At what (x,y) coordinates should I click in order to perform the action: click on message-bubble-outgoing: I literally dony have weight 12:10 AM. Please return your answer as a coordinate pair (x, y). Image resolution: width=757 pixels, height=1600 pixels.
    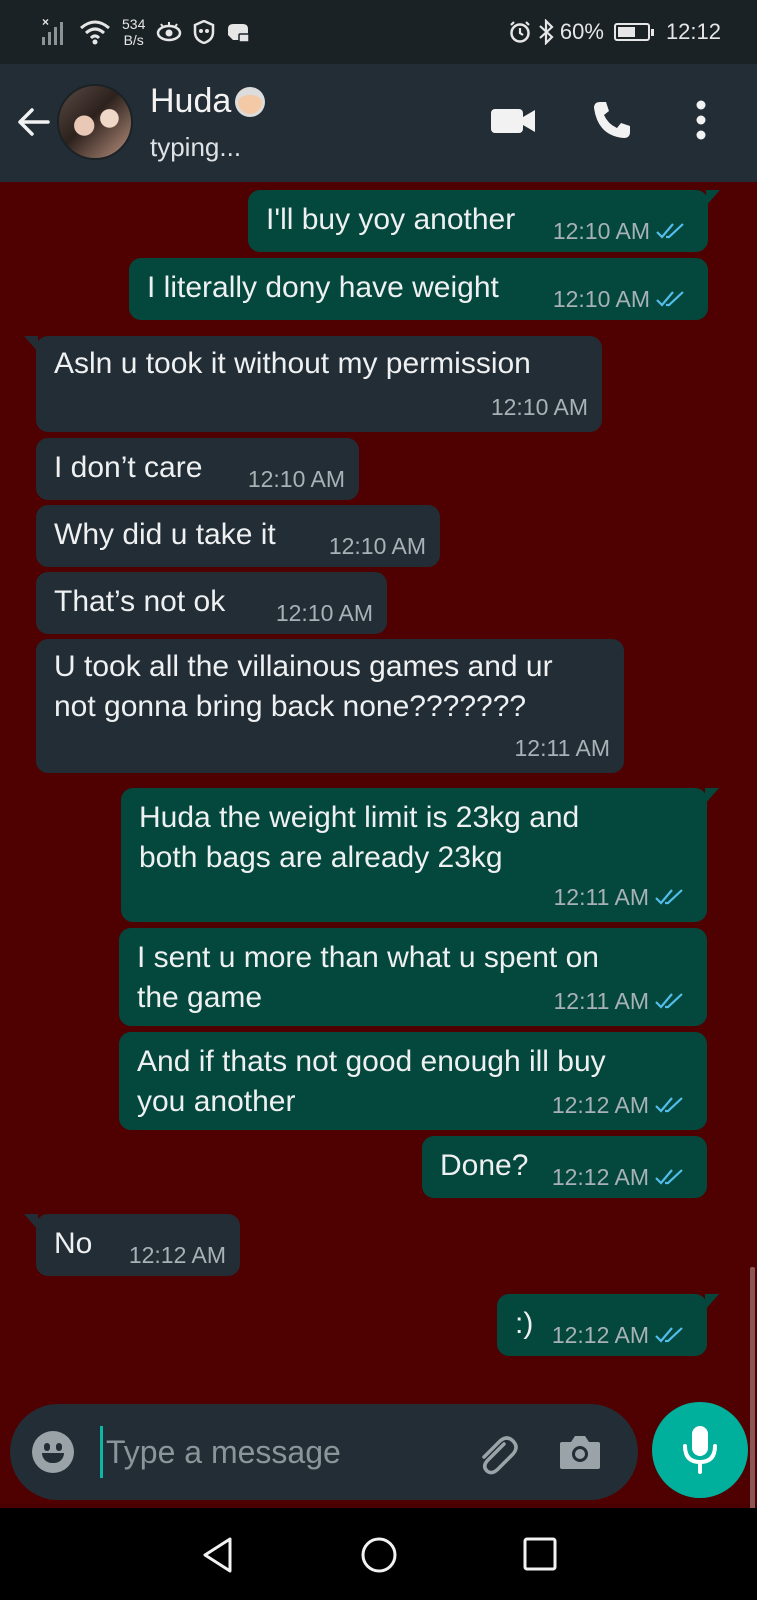
    Looking at the image, I should click on (418, 289).